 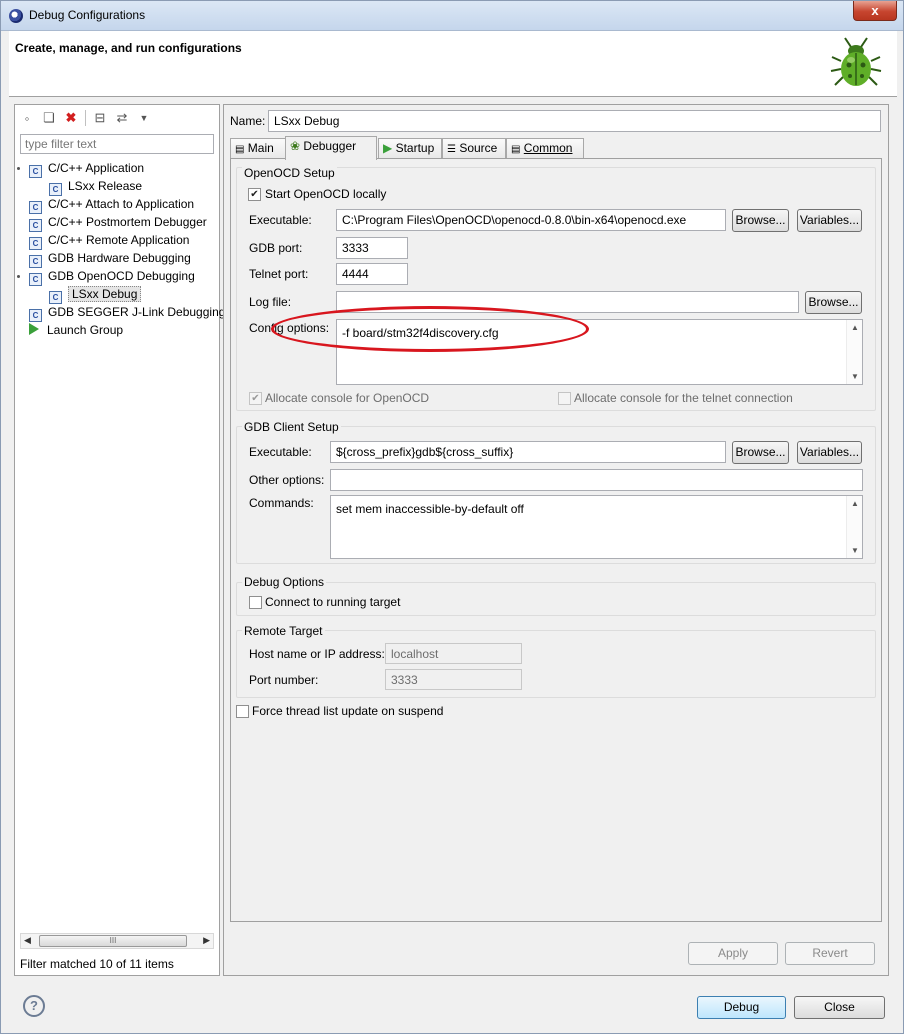 What do you see at coordinates (372, 248) in the screenshot?
I see `gdb-port-input: 3333` at bounding box center [372, 248].